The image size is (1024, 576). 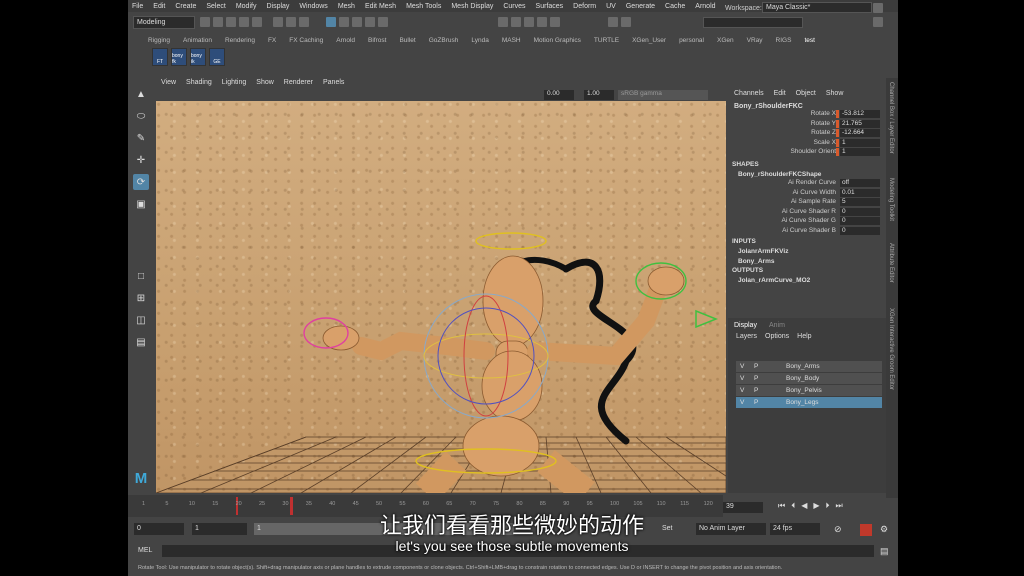 I want to click on scale-tool-icon: ▣, so click(x=141, y=204).